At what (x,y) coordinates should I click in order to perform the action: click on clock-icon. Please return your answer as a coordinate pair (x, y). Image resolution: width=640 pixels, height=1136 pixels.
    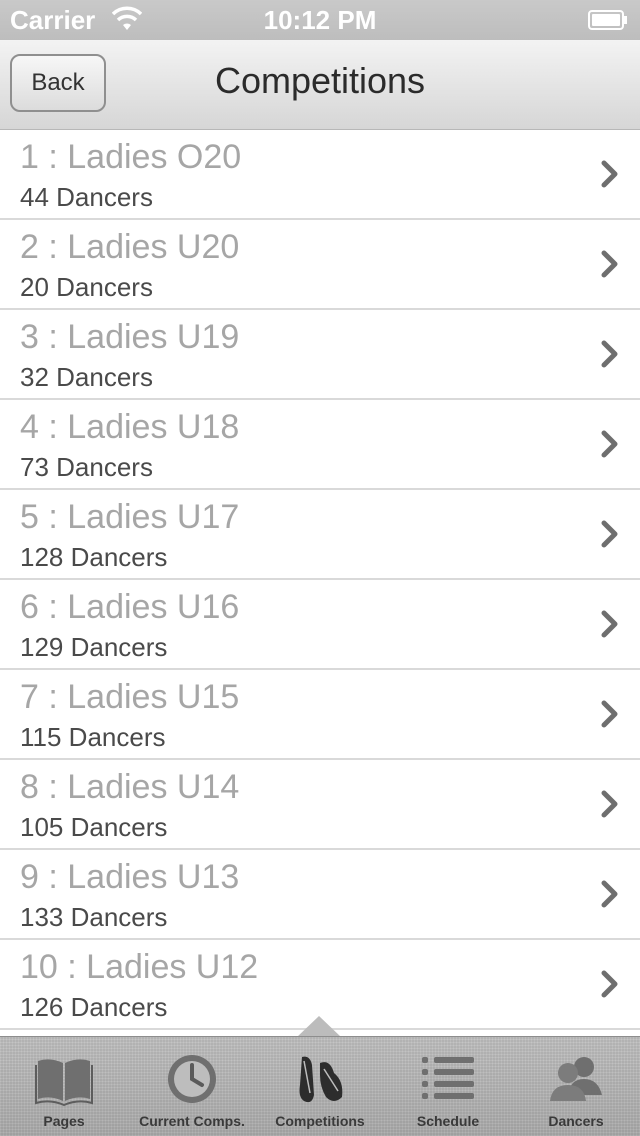
    Looking at the image, I should click on (192, 1079).